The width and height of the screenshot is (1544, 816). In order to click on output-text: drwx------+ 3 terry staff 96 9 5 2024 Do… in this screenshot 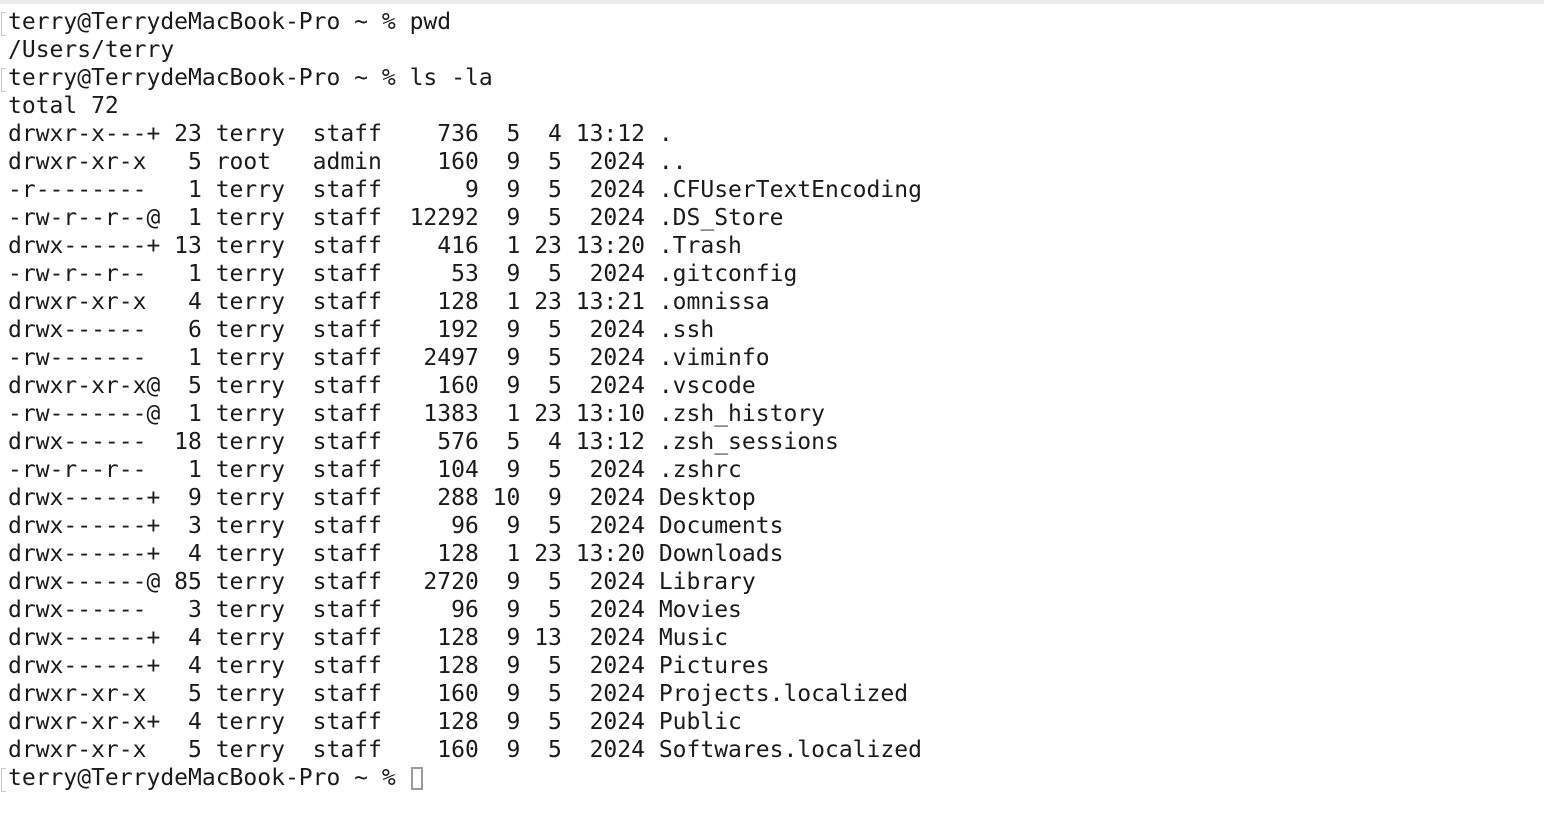, I will do `click(396, 526)`.